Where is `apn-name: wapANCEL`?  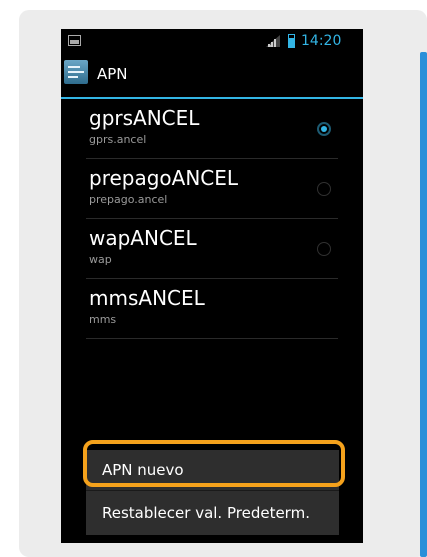 apn-name: wapANCEL is located at coordinates (143, 238).